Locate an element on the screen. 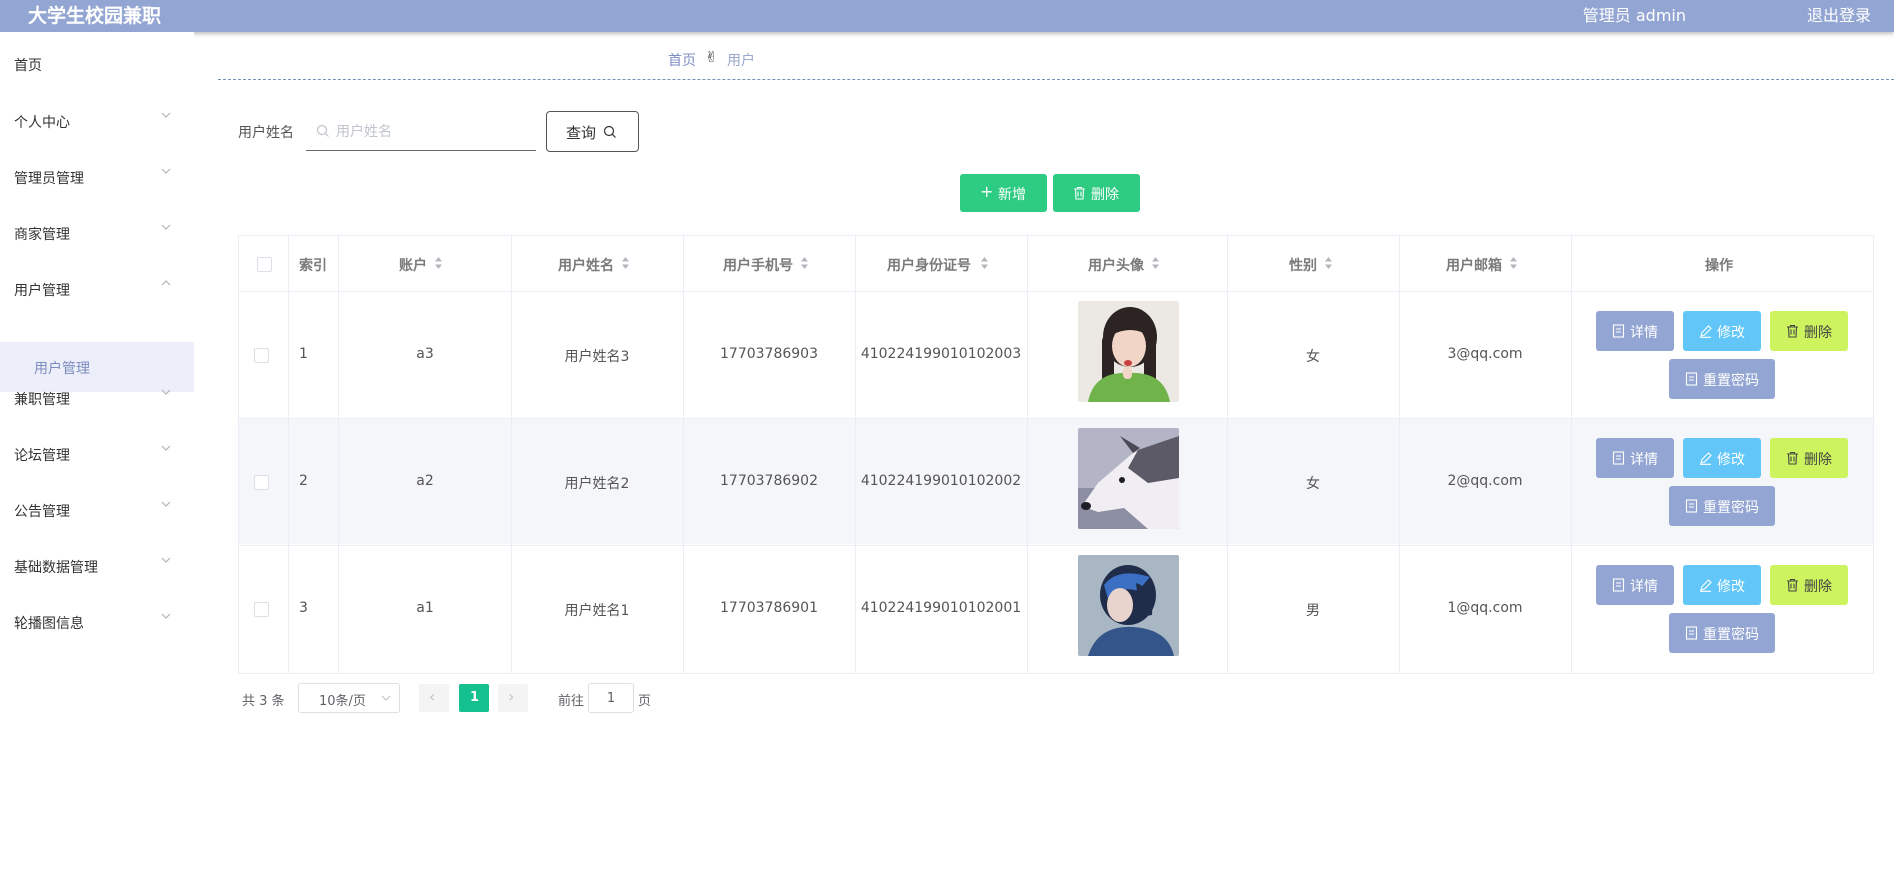  add-button: + 新增 is located at coordinates (1003, 193).